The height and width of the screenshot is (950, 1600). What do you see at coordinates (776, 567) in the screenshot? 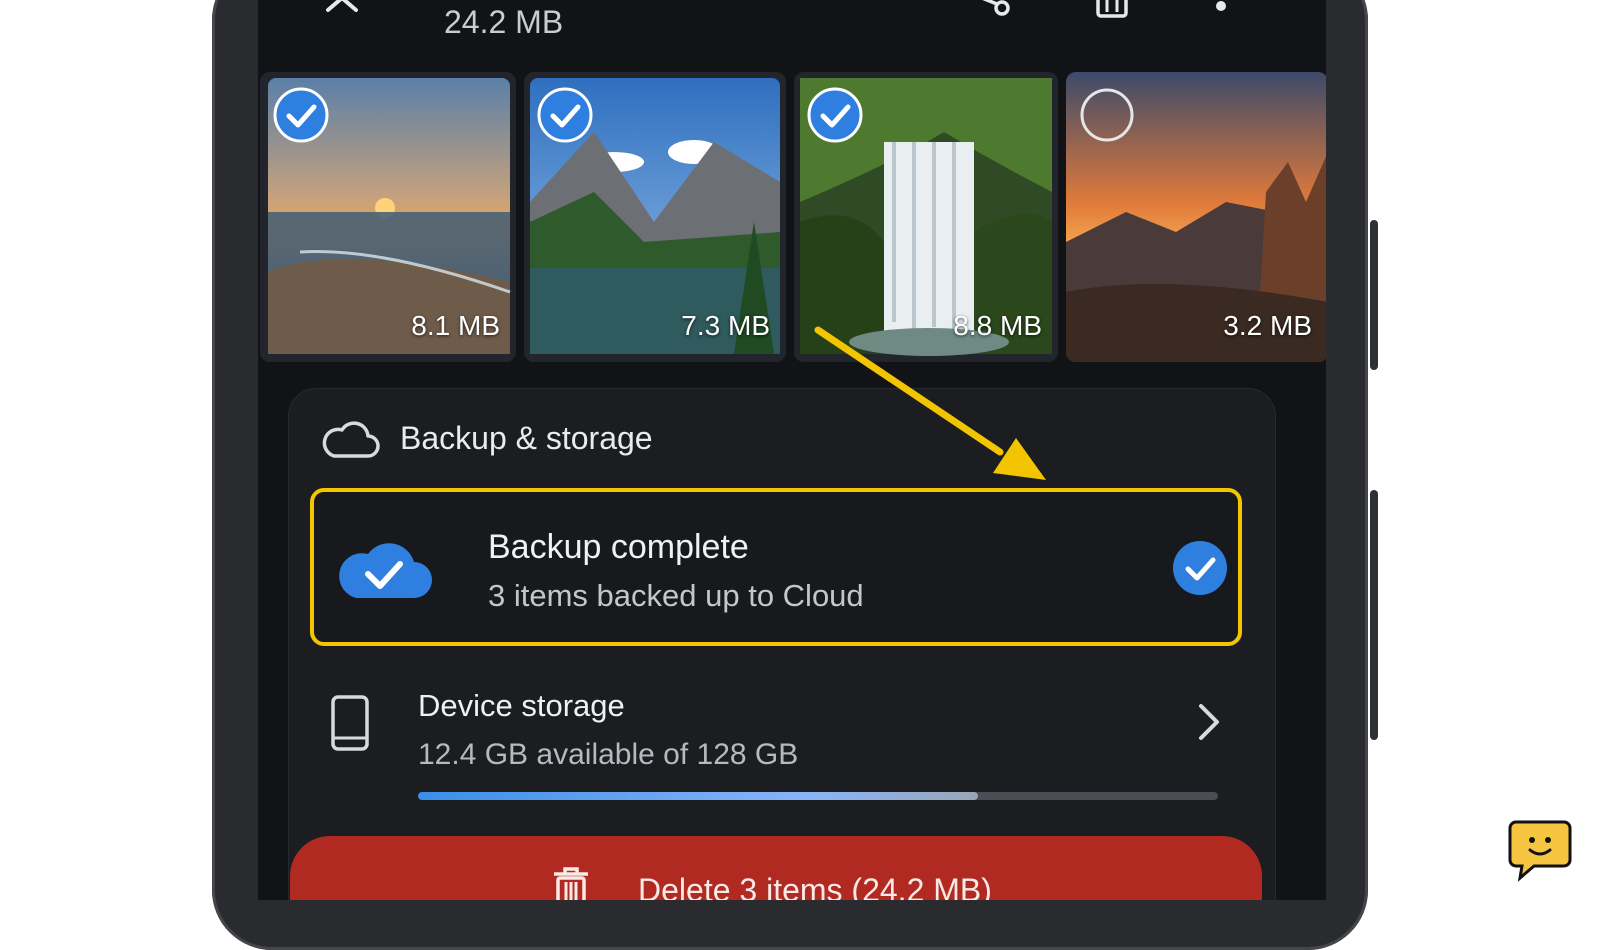
I see `backup-status-row` at bounding box center [776, 567].